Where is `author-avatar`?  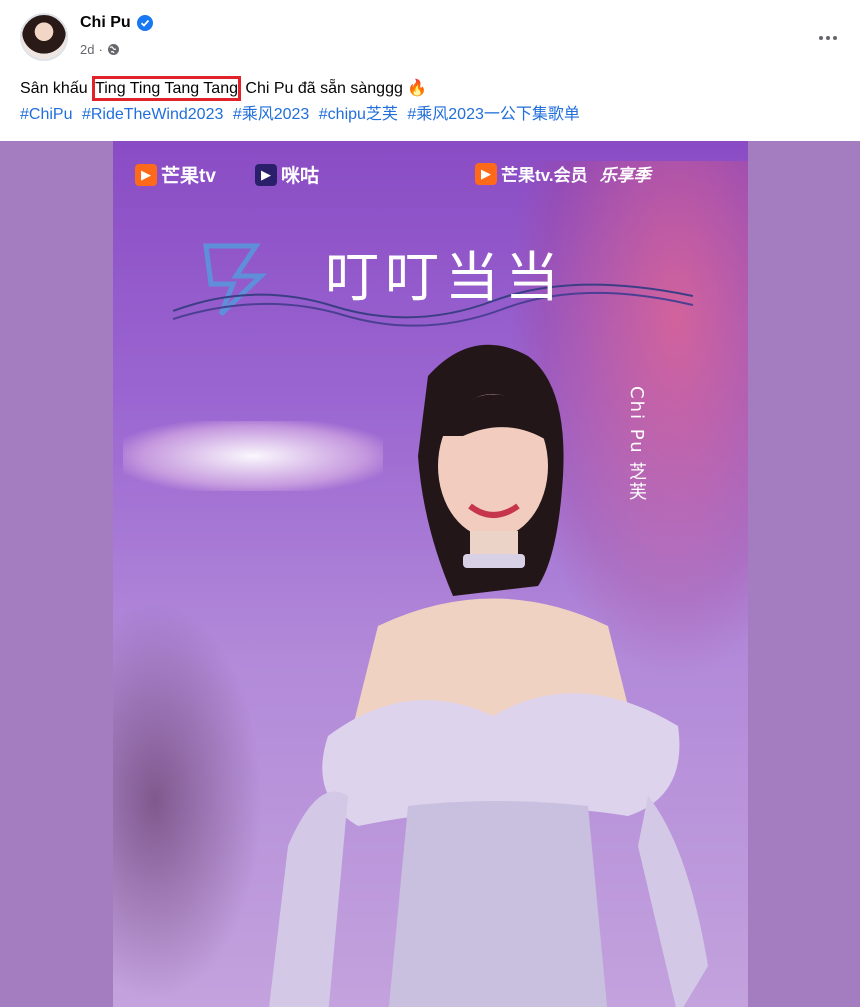 author-avatar is located at coordinates (44, 37).